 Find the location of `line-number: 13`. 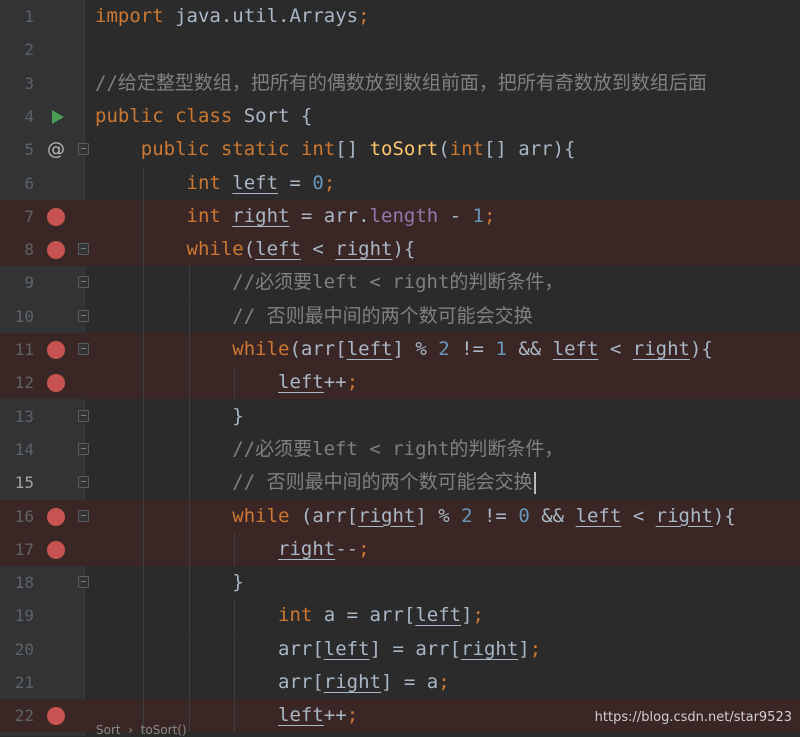

line-number: 13 is located at coordinates (24, 416).